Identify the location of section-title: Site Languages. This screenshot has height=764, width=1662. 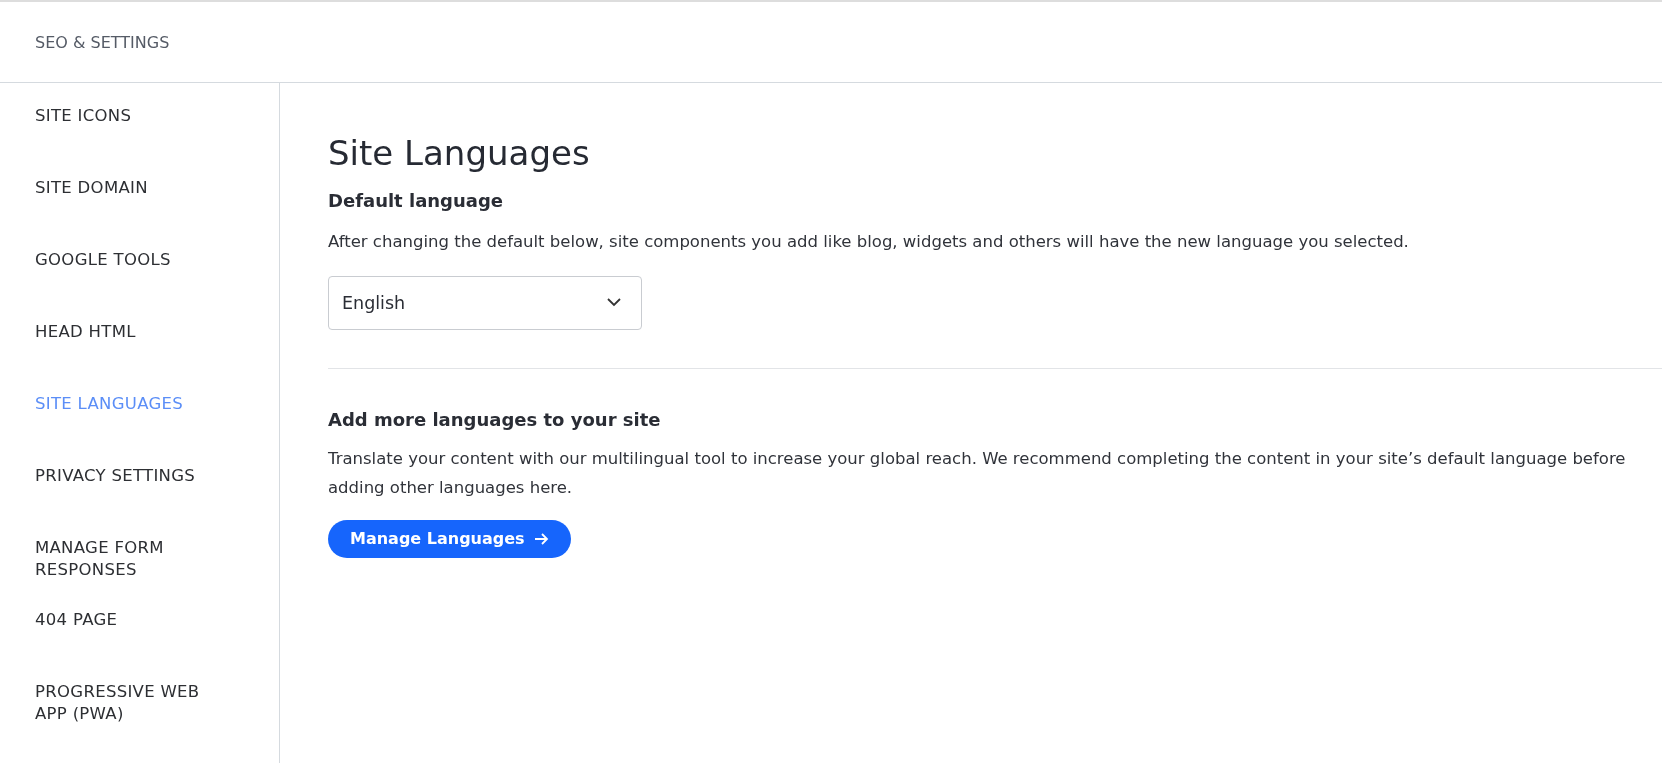
(459, 153).